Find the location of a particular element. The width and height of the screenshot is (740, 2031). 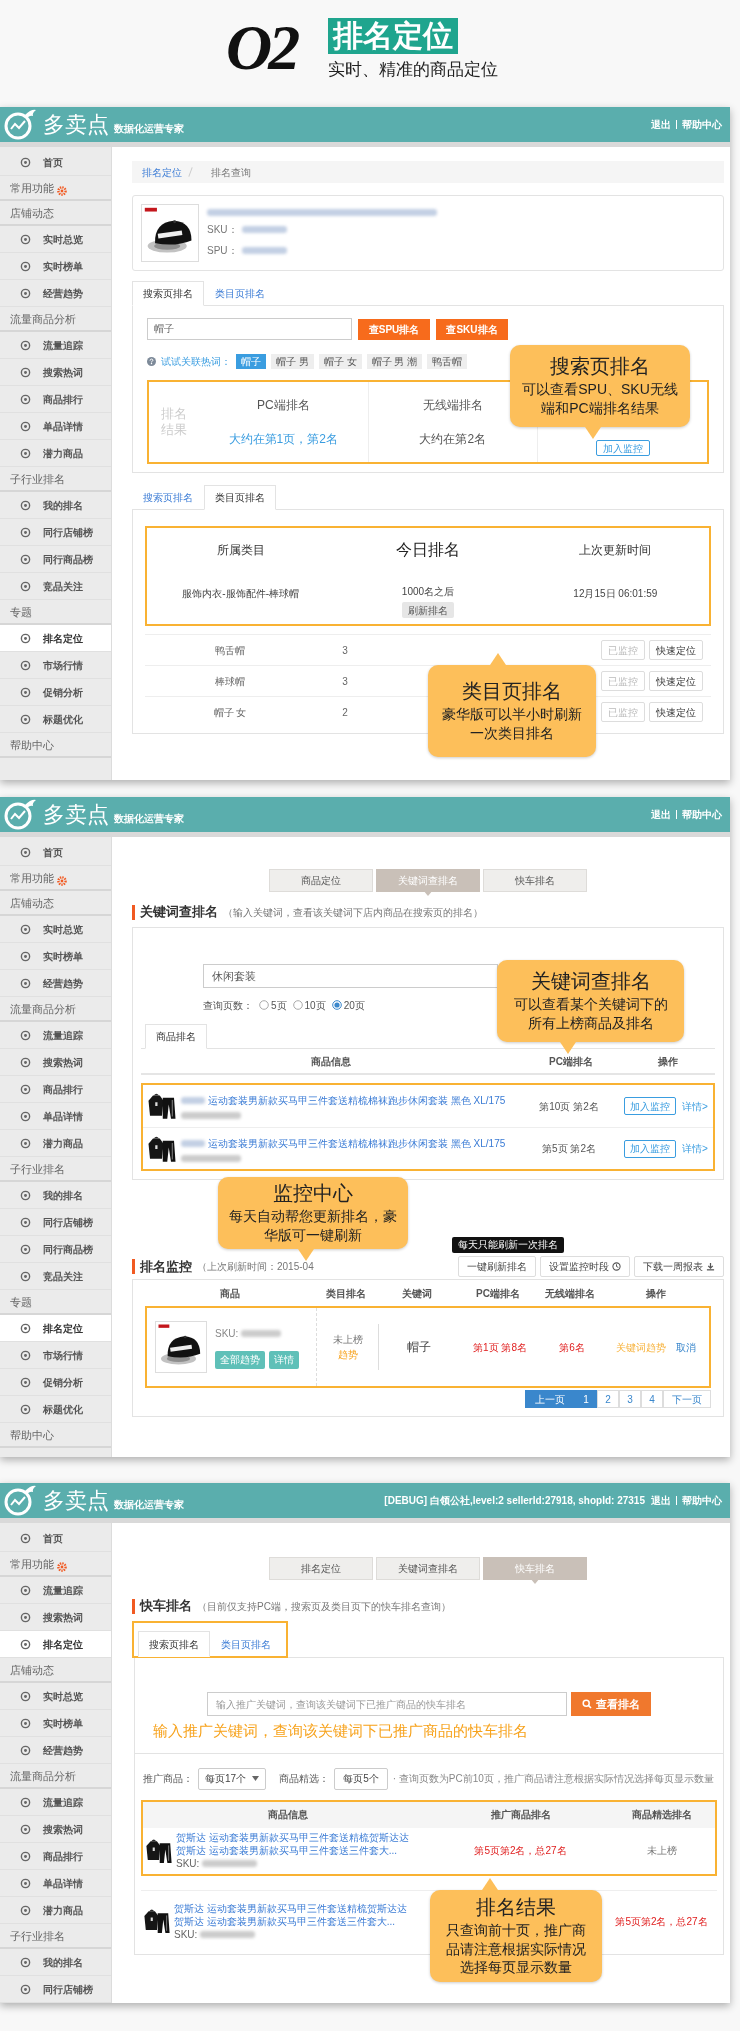

dropdown: 每页17个 is located at coordinates (232, 1778).